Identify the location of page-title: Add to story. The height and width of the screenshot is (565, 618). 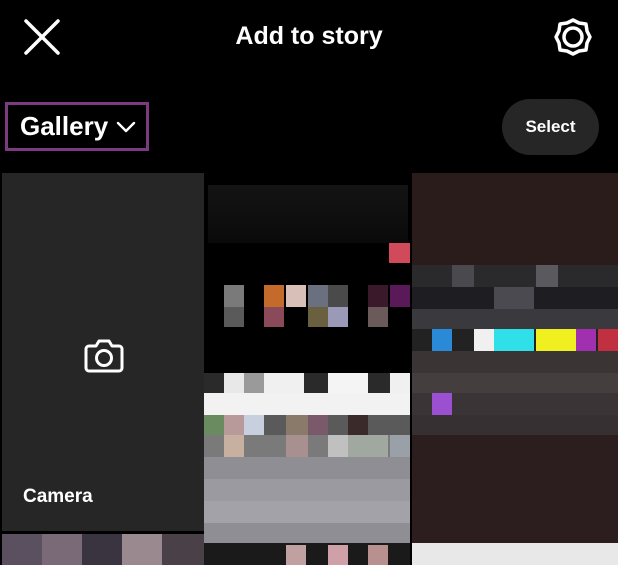
(309, 36).